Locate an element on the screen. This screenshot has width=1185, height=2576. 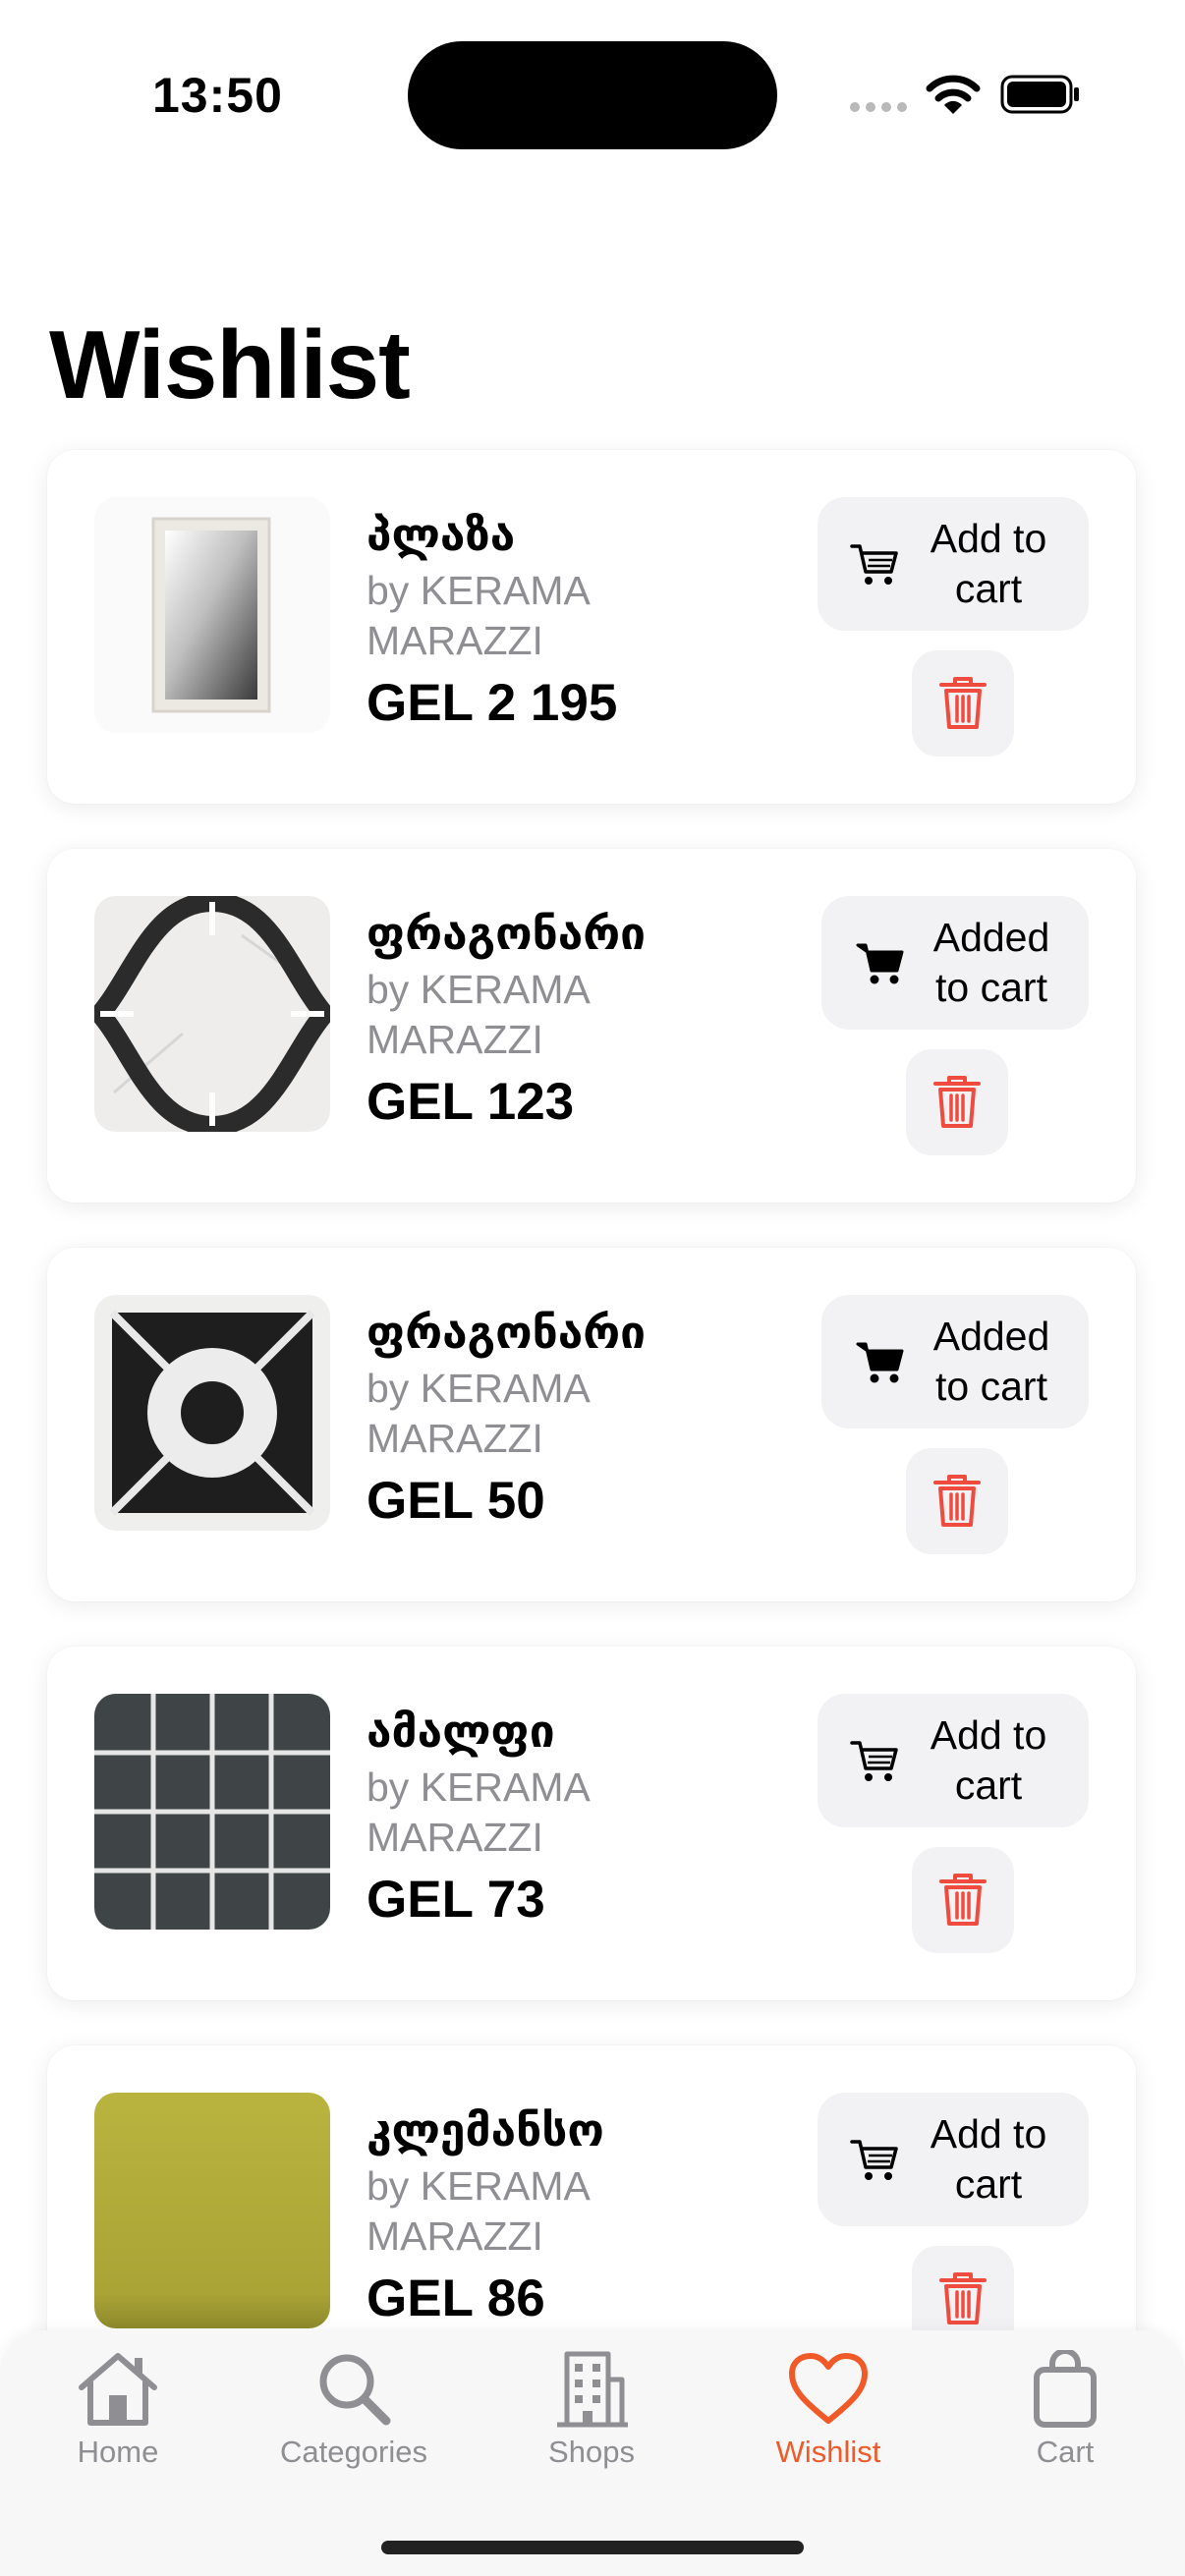
dynamic-island is located at coordinates (592, 95).